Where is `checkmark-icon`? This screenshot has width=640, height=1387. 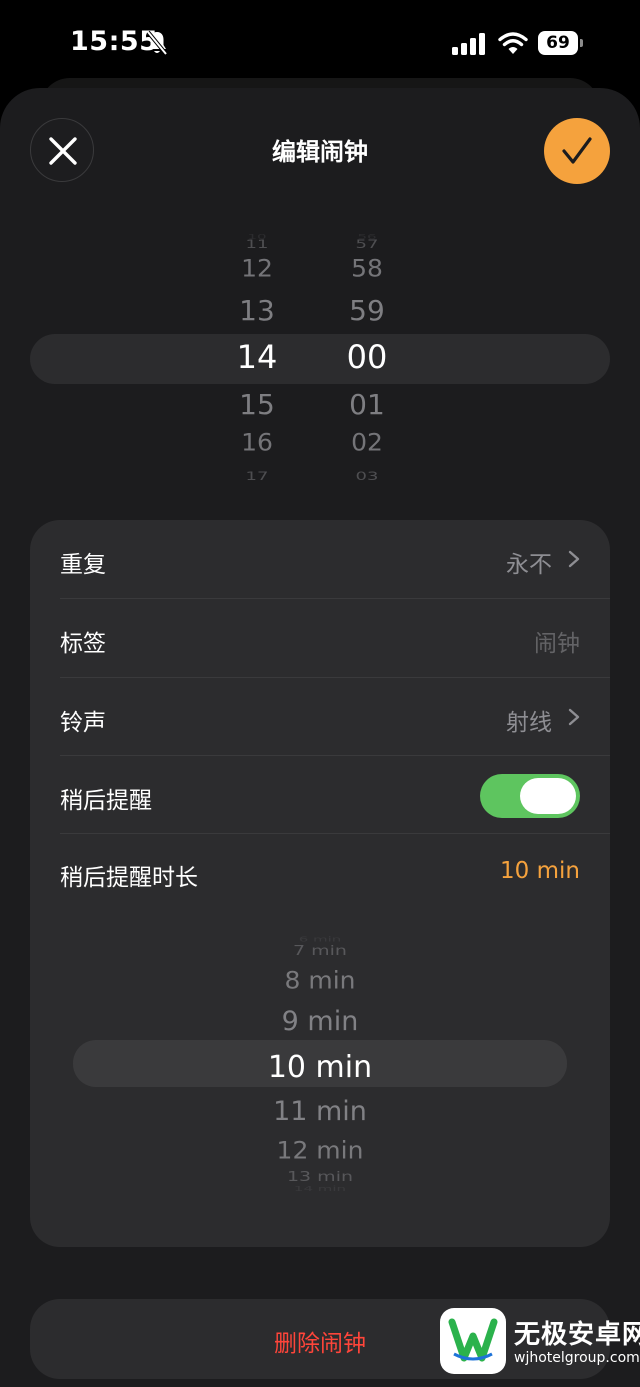
checkmark-icon is located at coordinates (577, 150).